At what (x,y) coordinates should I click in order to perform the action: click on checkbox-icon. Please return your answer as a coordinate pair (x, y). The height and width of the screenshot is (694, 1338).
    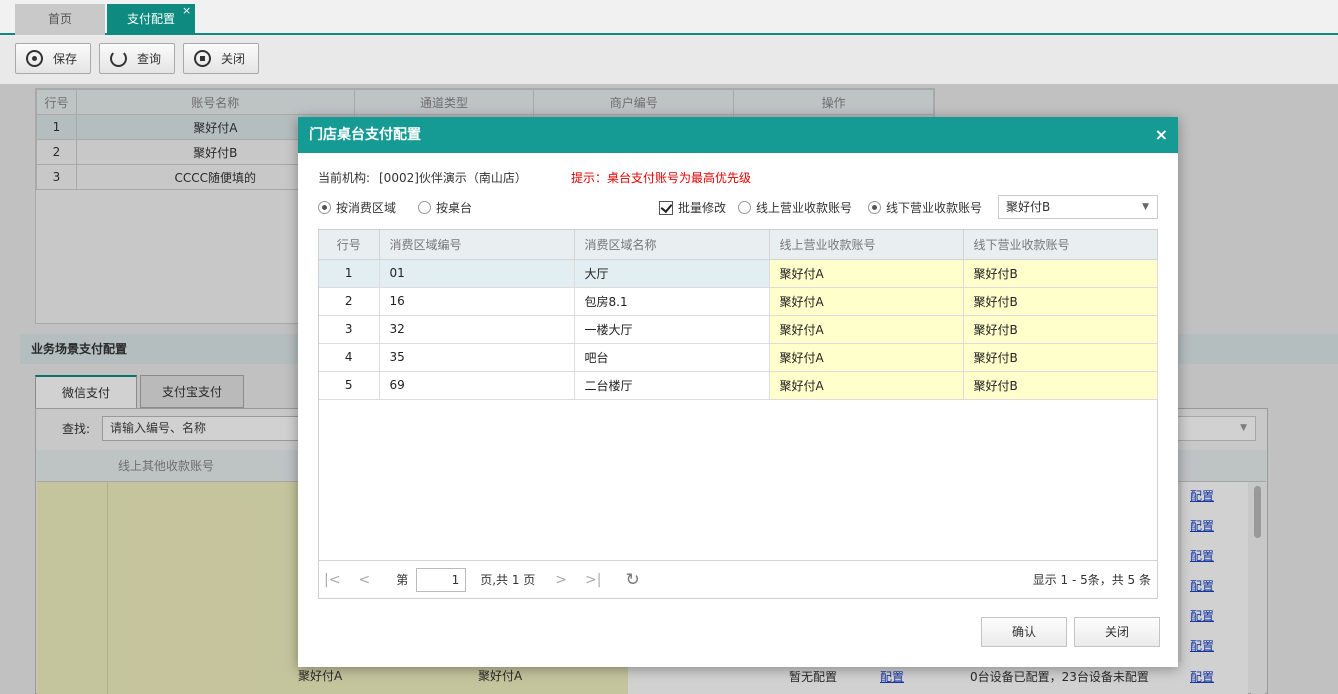
    Looking at the image, I should click on (666, 207).